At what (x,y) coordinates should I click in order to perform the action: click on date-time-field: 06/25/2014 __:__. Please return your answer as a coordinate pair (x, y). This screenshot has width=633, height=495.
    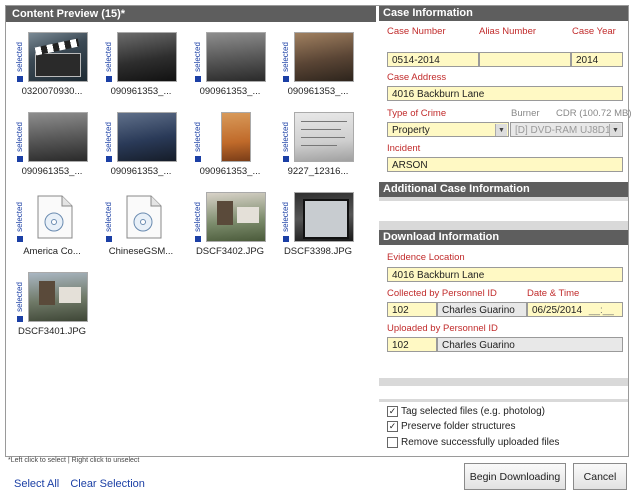
    Looking at the image, I should click on (575, 309).